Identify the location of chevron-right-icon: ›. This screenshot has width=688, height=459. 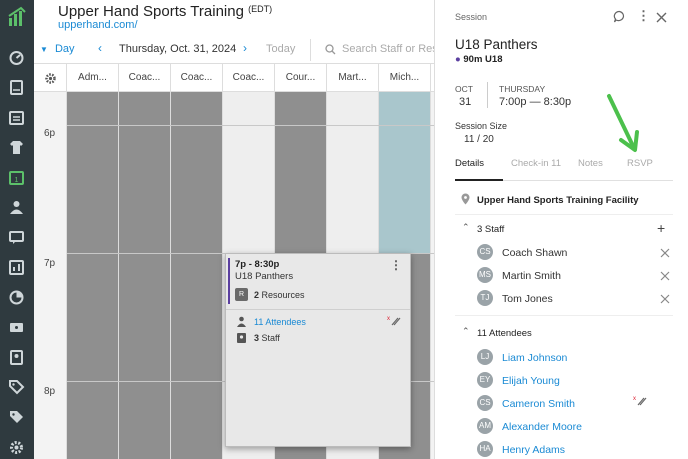
(245, 48).